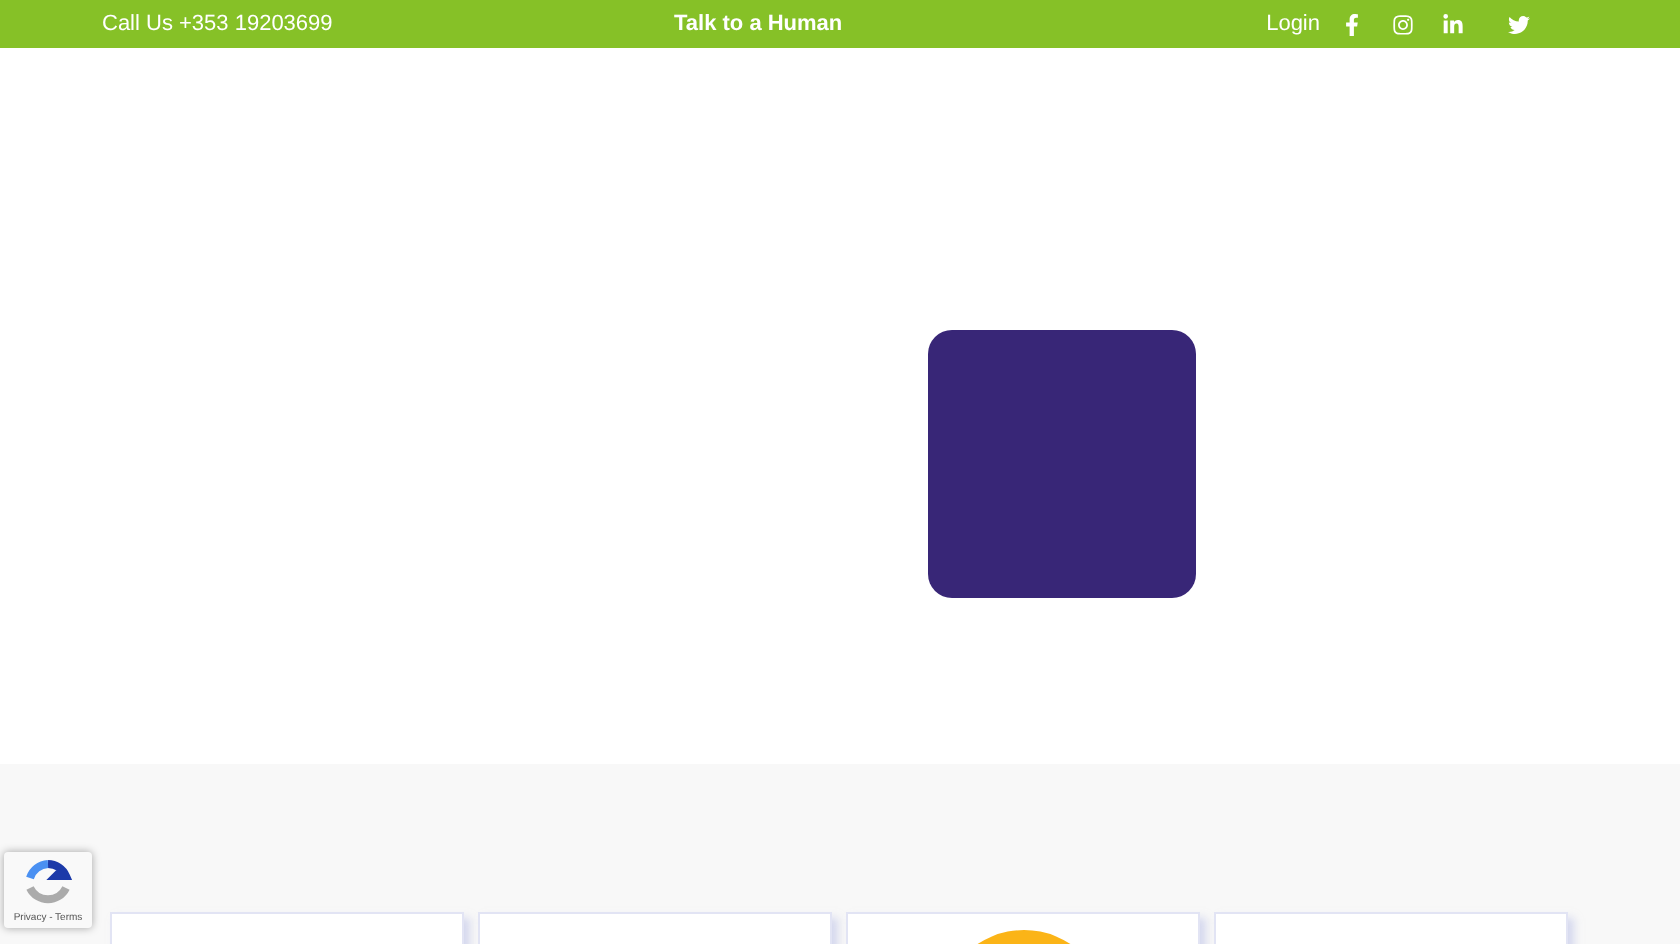 This screenshot has height=944, width=1680. What do you see at coordinates (1352, 24) in the screenshot?
I see `facebook-icon` at bounding box center [1352, 24].